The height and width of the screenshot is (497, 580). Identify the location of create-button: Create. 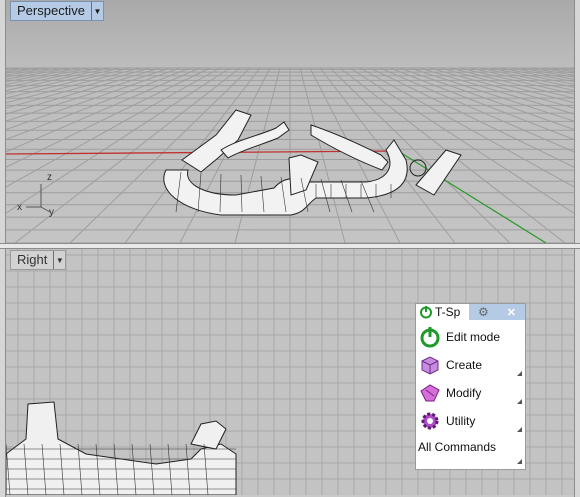
(450, 365).